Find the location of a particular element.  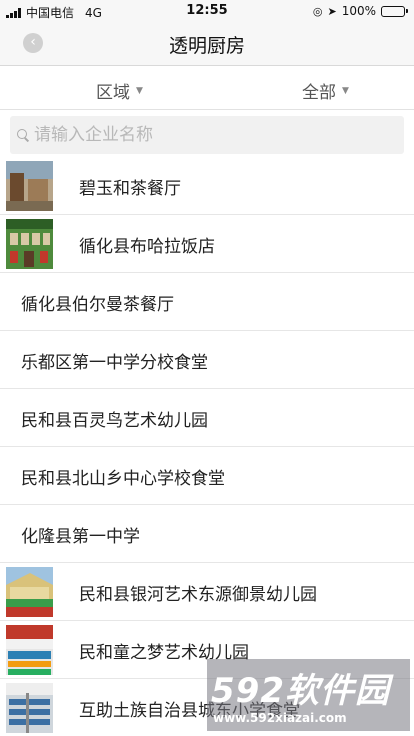

orientation-lock-icon: ◎ is located at coordinates (317, 11).